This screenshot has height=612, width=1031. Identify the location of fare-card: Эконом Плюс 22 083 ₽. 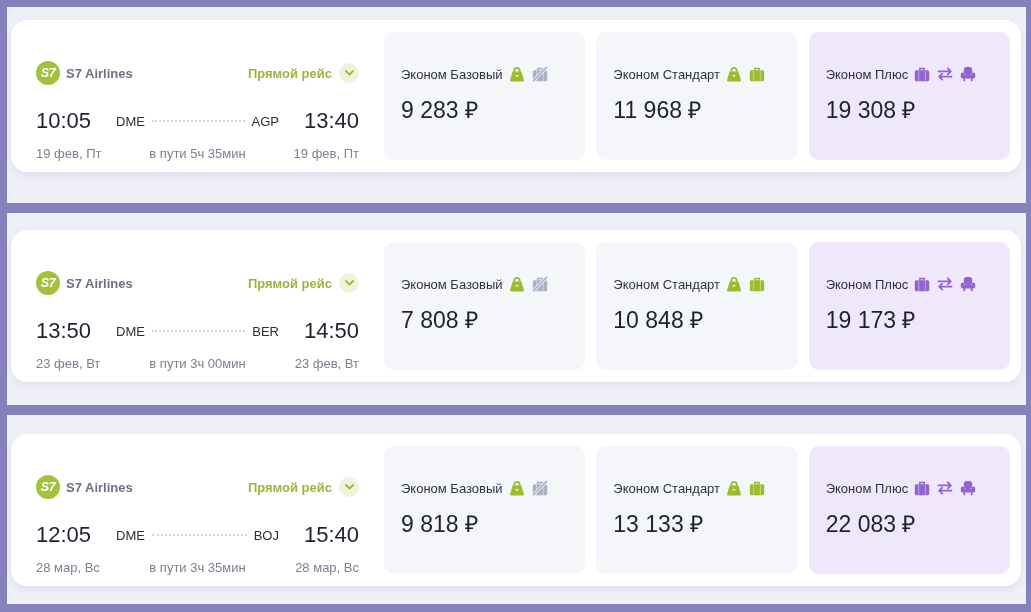
(909, 510).